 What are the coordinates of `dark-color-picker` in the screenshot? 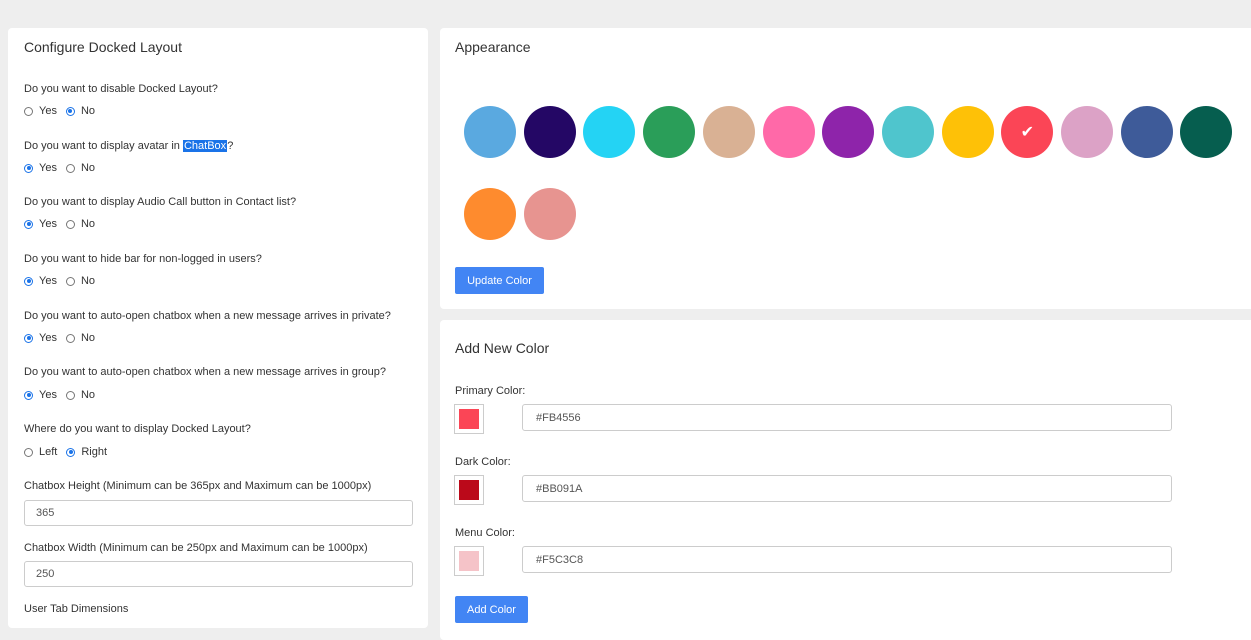 It's located at (469, 490).